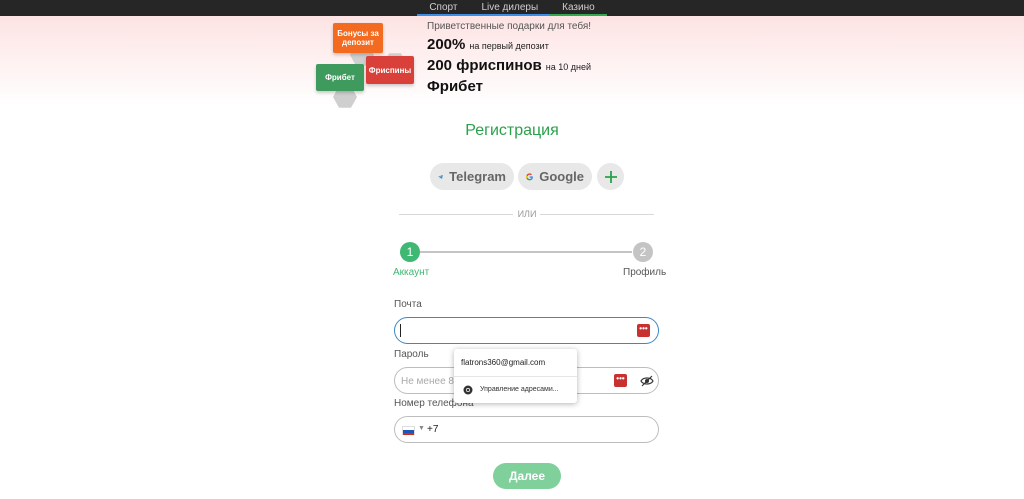  What do you see at coordinates (561, 176) in the screenshot?
I see `google-label: Google` at bounding box center [561, 176].